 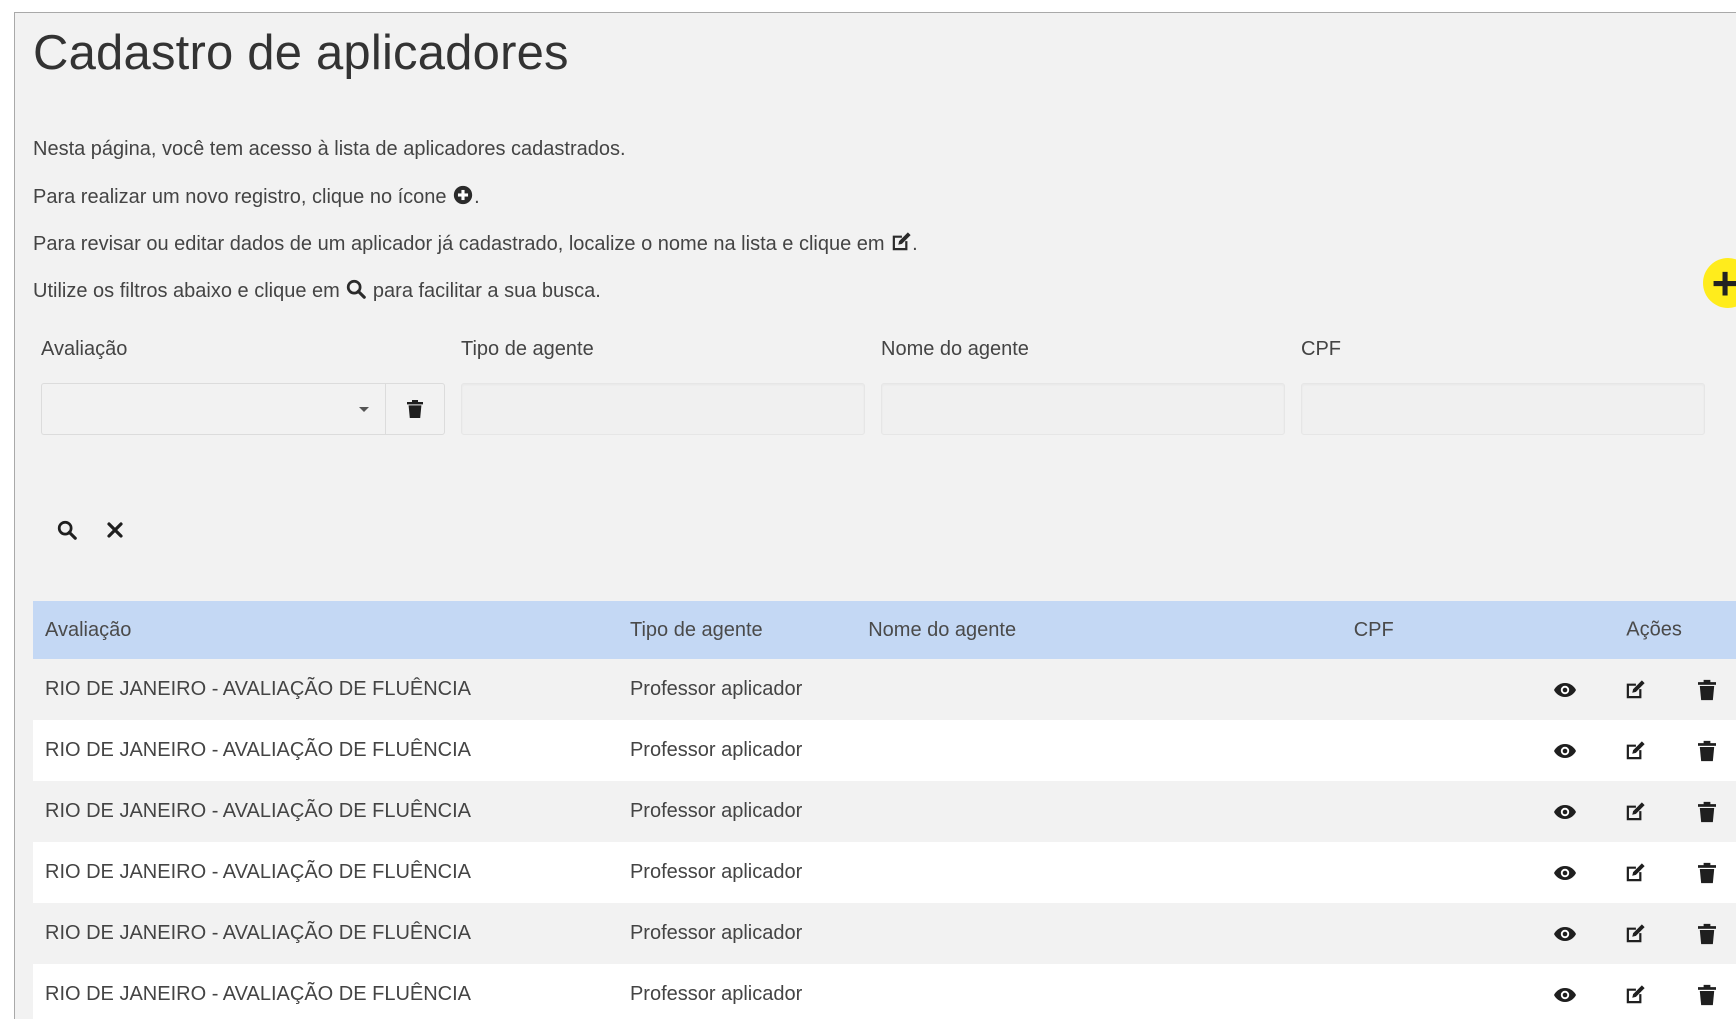 I want to click on header-nome-agente: Nome do agente, so click(x=1099, y=630).